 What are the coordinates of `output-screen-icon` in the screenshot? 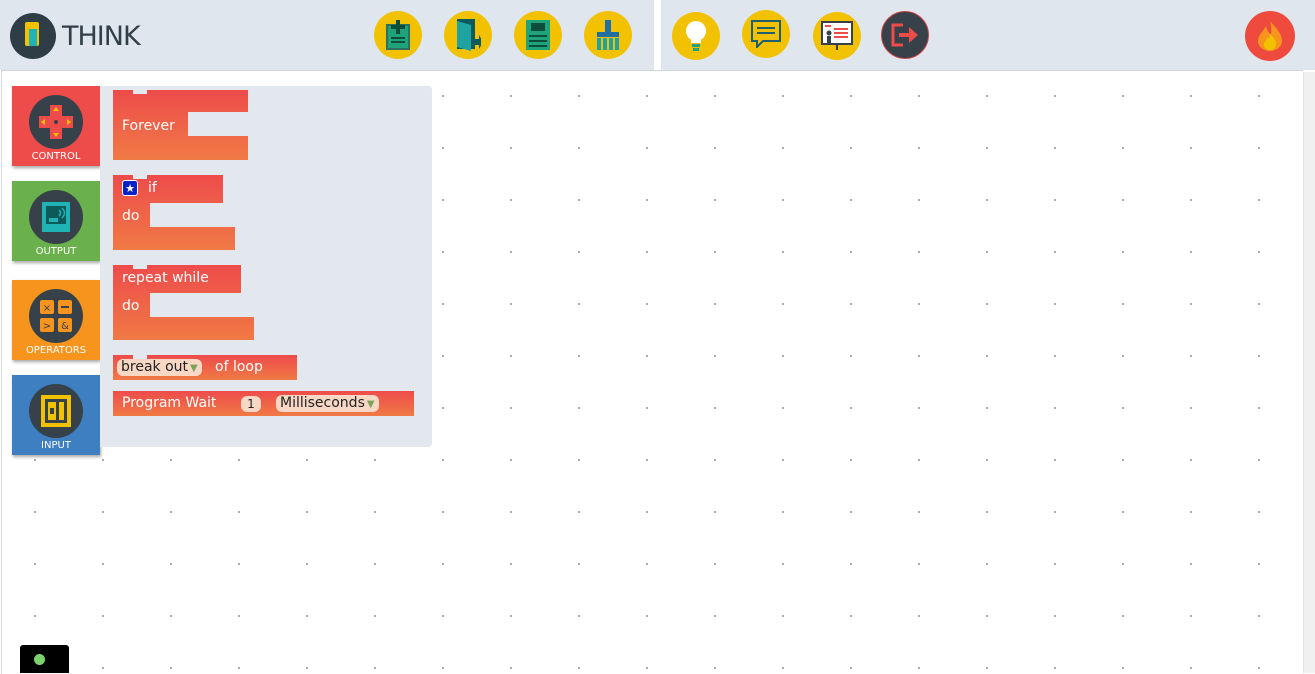 It's located at (56, 217).